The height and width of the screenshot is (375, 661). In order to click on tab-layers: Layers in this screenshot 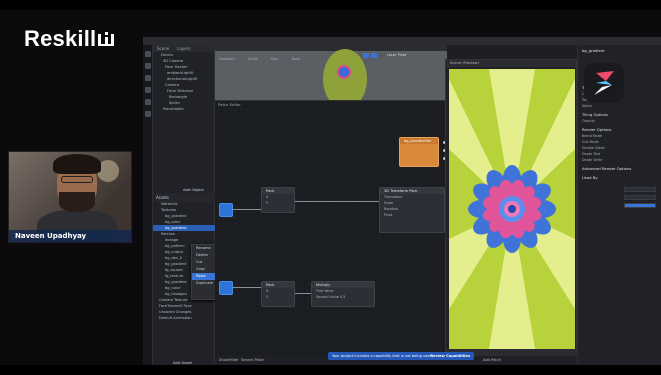, I will do `click(183, 48)`.